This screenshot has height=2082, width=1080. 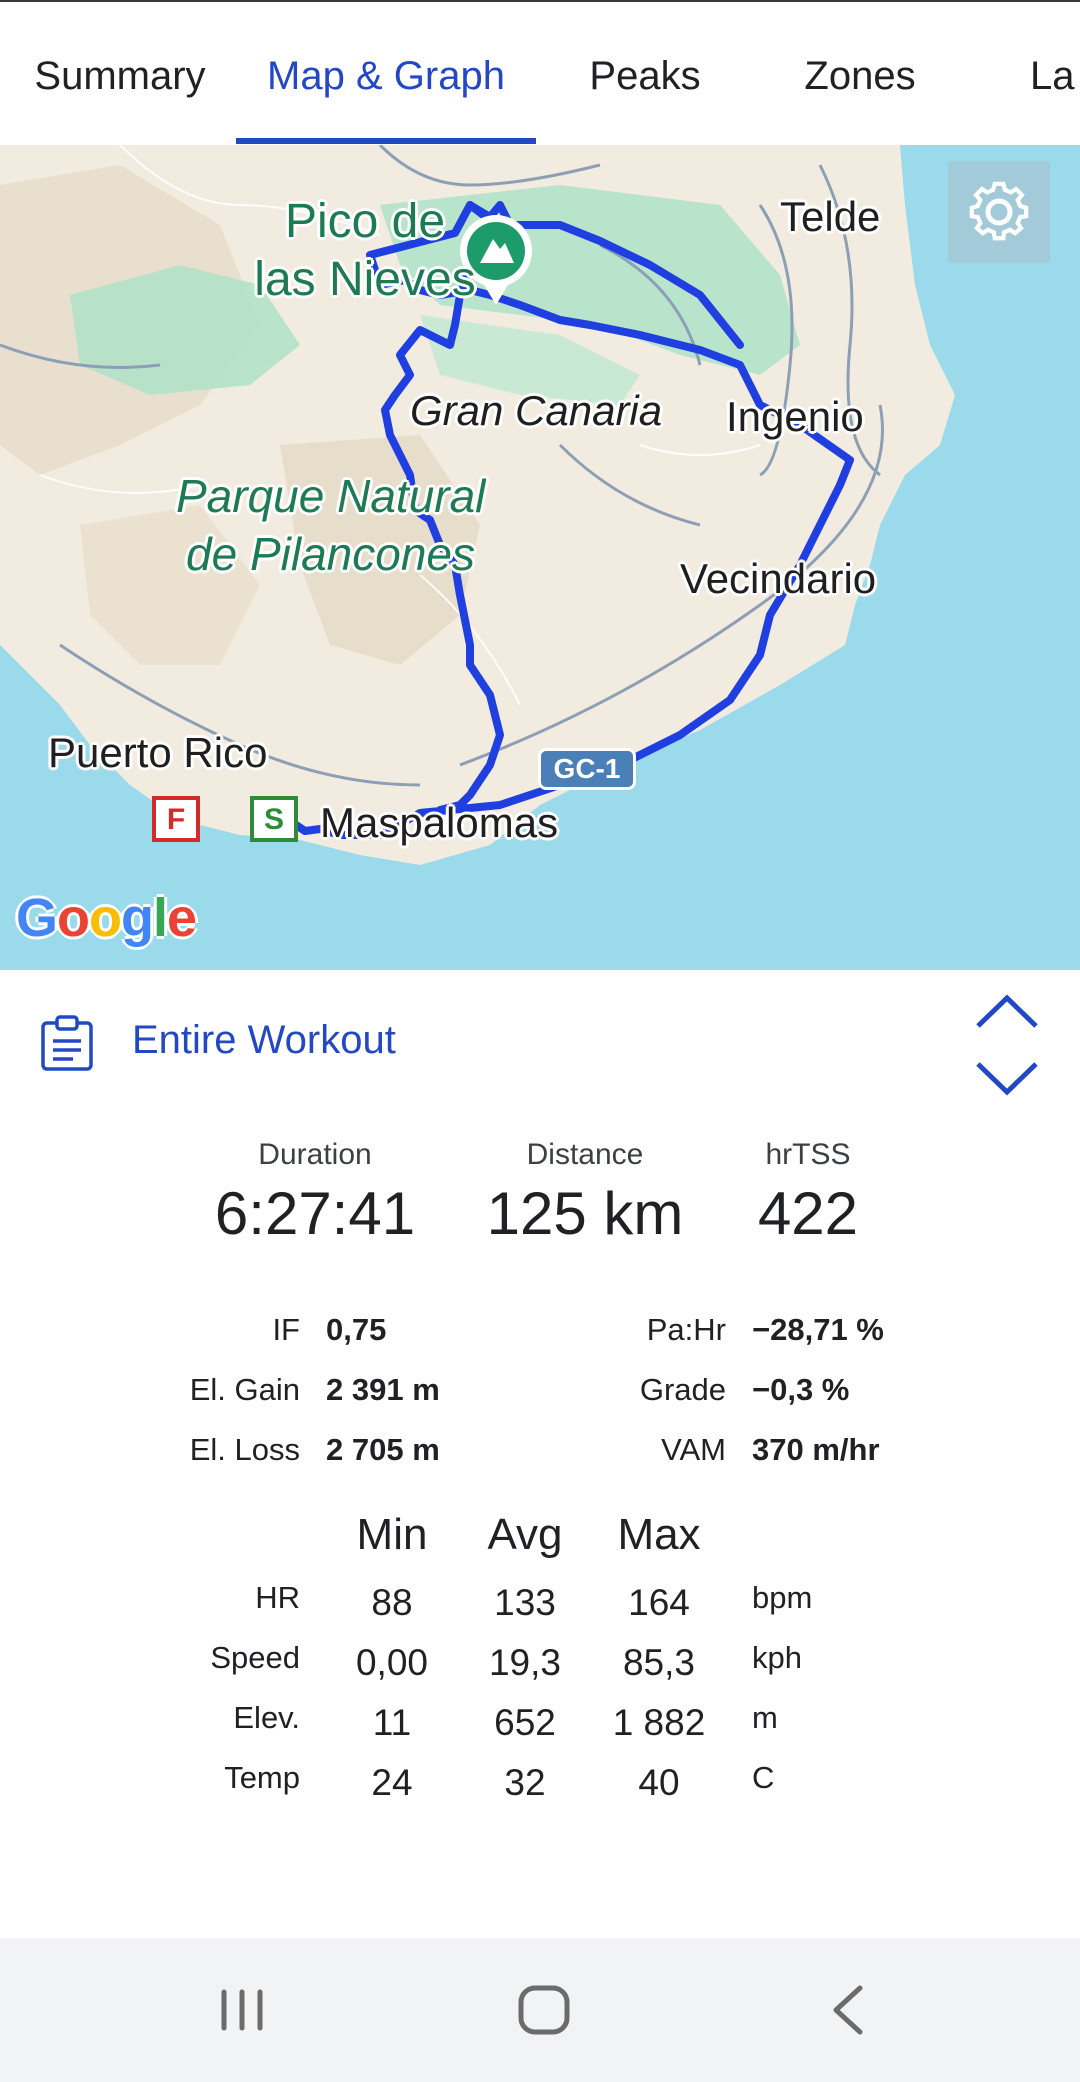 I want to click on table-row: Temp 24 32 40 C, so click(x=540, y=1780).